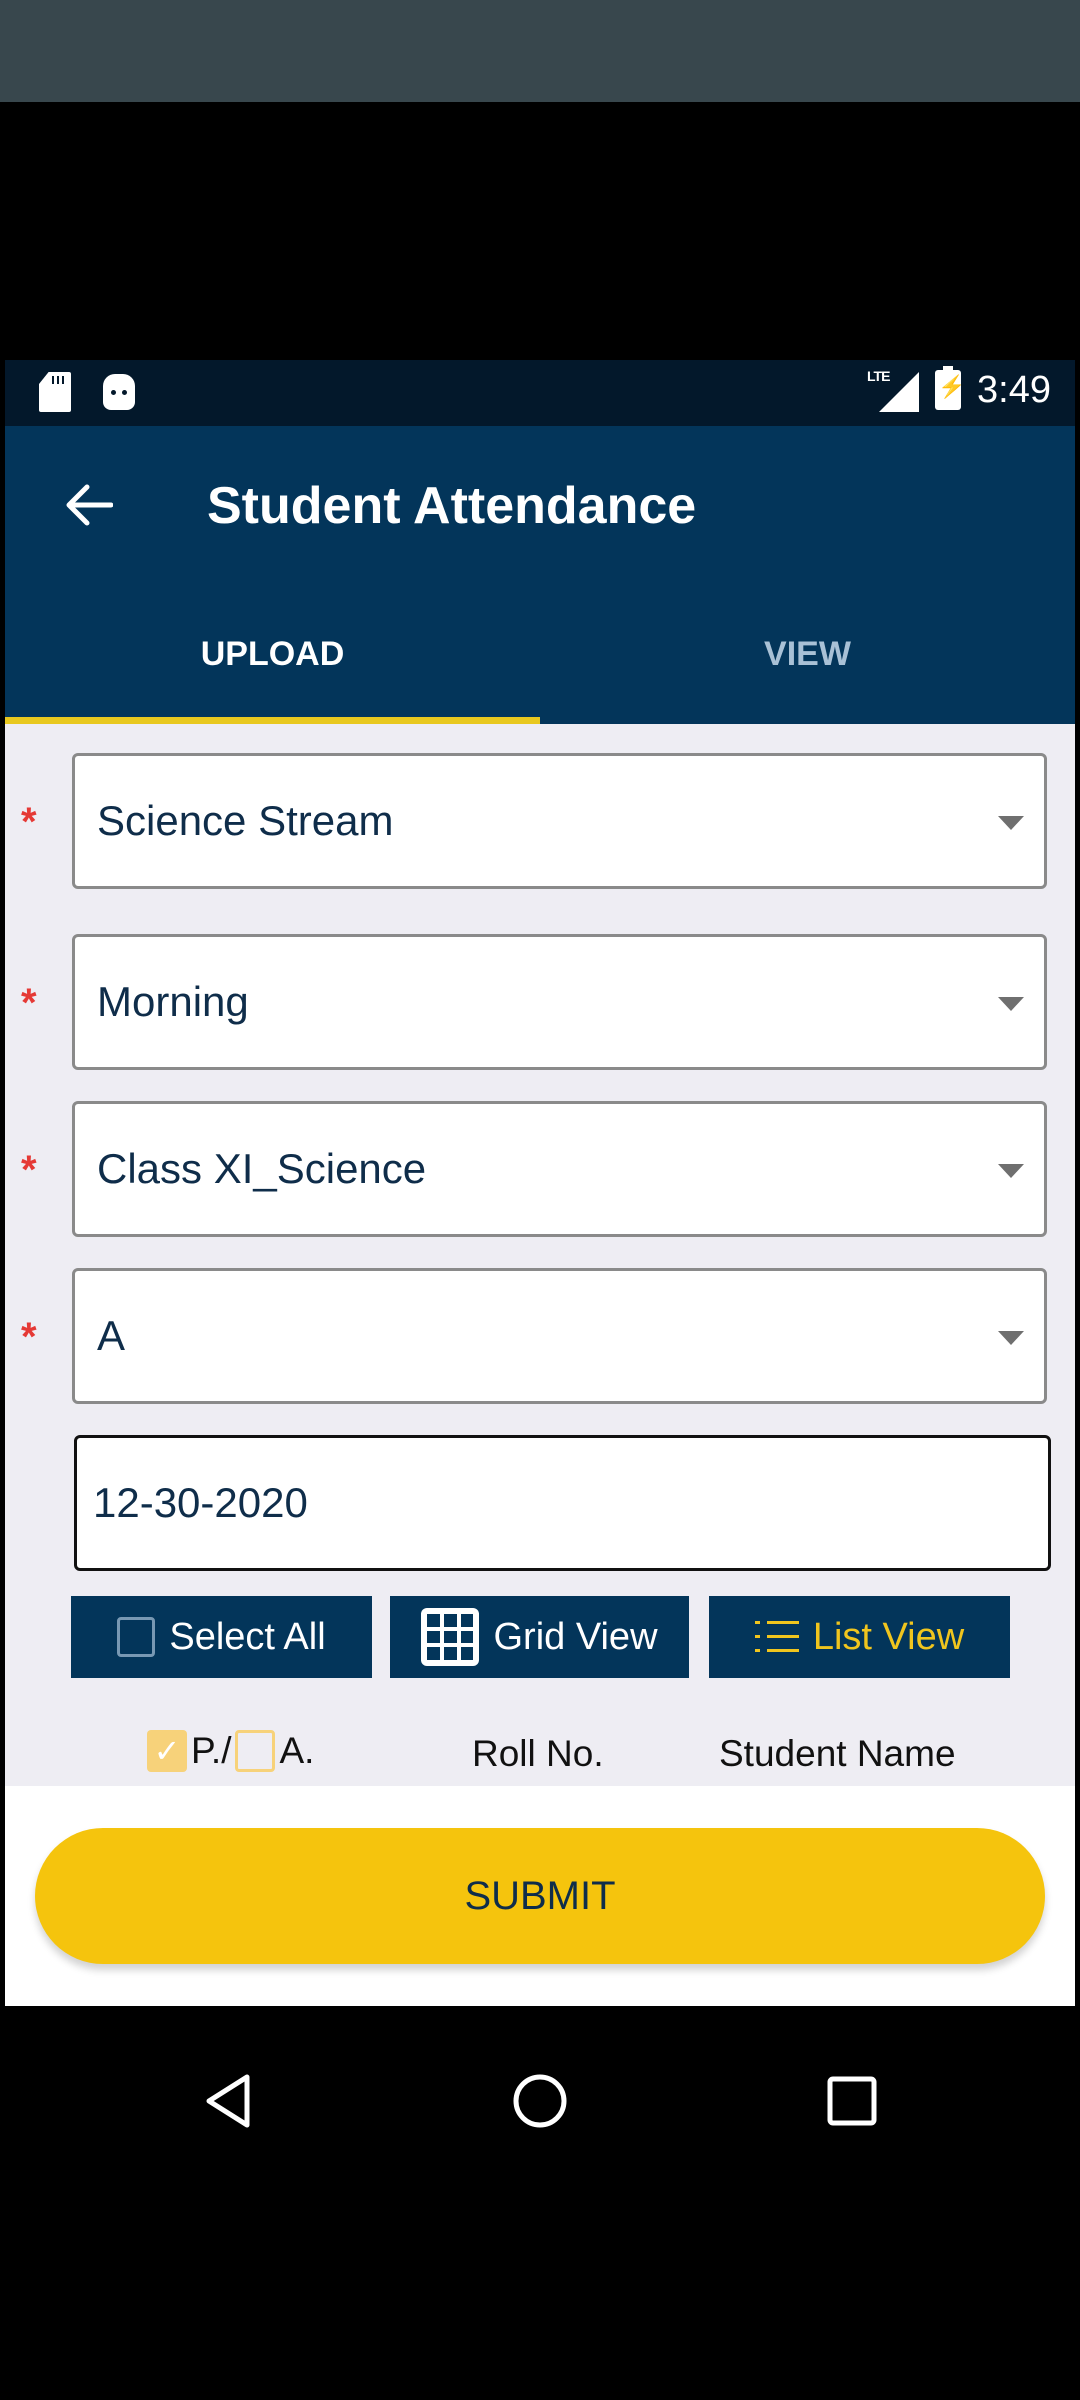 This screenshot has width=1080, height=2400. I want to click on section-dropdown: A, so click(559, 1336).